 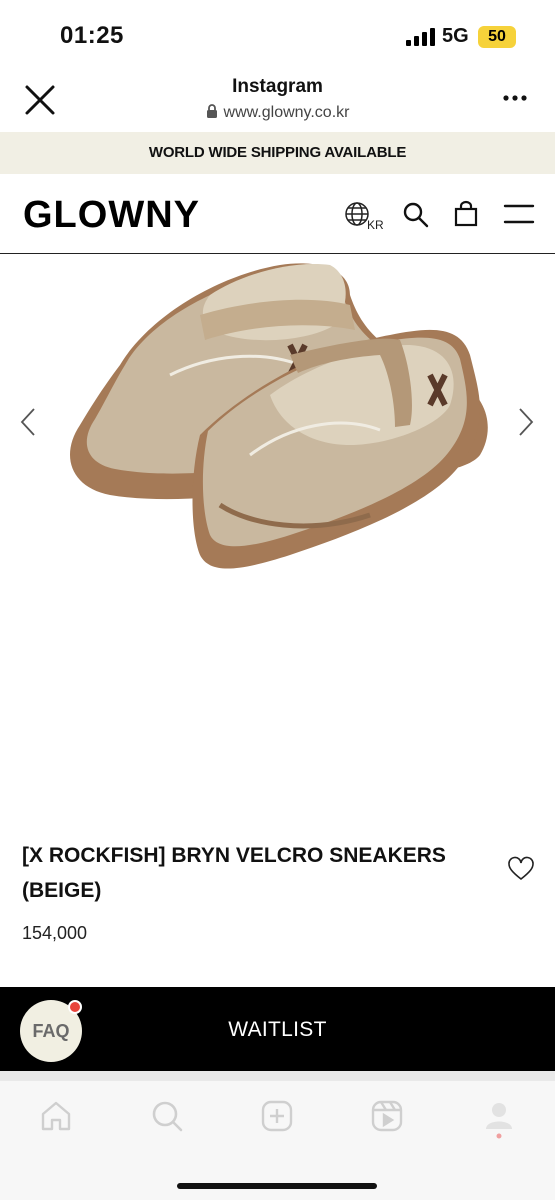 I want to click on product-price: 154,000, so click(x=55, y=933).